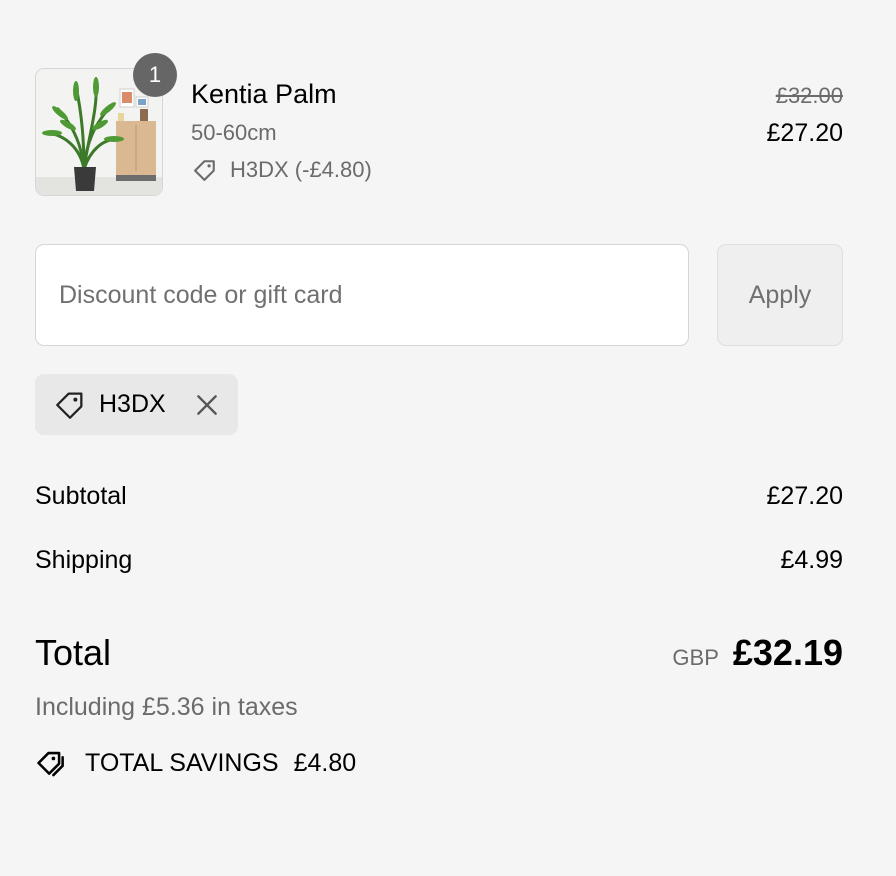 The height and width of the screenshot is (876, 896). I want to click on product-variant: 50-60cm, so click(234, 132).